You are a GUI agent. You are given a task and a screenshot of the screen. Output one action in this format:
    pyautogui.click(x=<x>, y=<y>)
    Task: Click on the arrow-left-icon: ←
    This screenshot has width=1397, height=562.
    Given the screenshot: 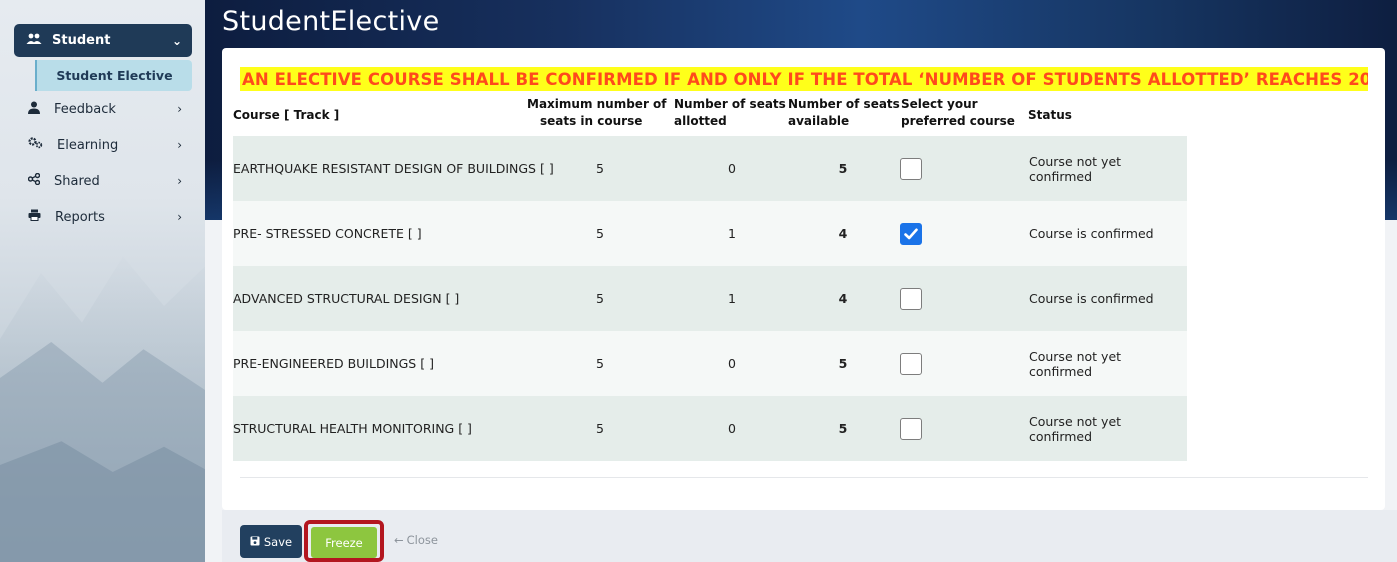 What is the action you would take?
    pyautogui.click(x=399, y=540)
    